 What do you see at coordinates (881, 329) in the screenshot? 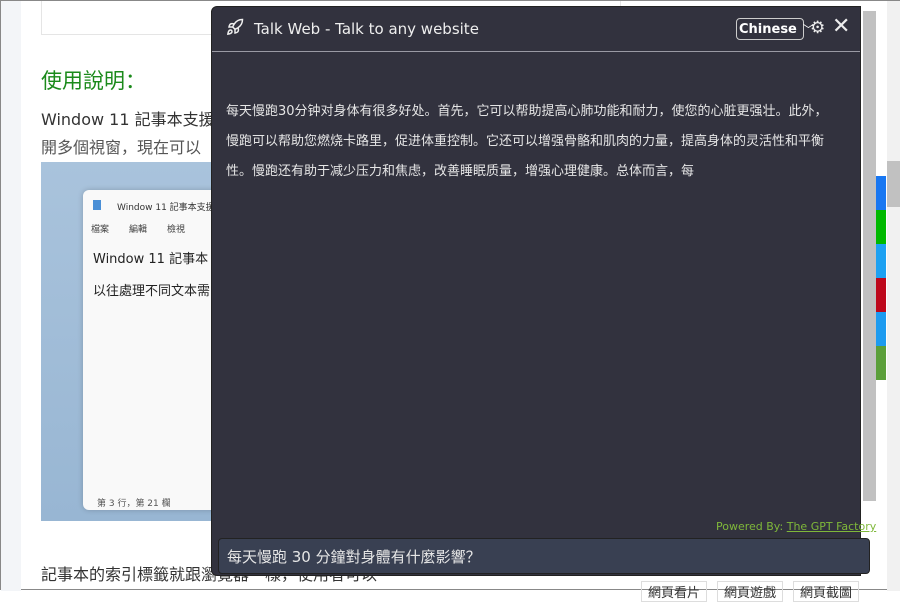
I see `social-button-share` at bounding box center [881, 329].